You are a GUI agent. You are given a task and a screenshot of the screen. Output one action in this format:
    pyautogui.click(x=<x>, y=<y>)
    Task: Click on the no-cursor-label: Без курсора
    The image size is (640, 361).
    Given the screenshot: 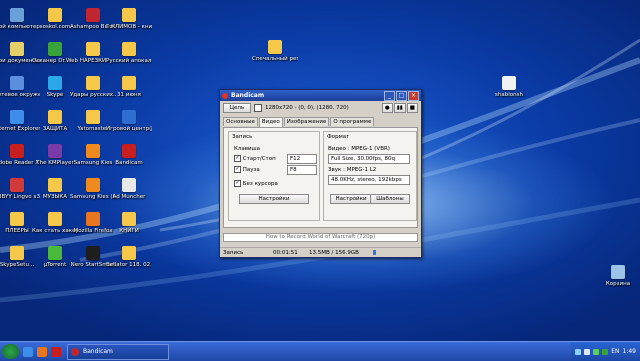 What is the action you would take?
    pyautogui.click(x=260, y=184)
    